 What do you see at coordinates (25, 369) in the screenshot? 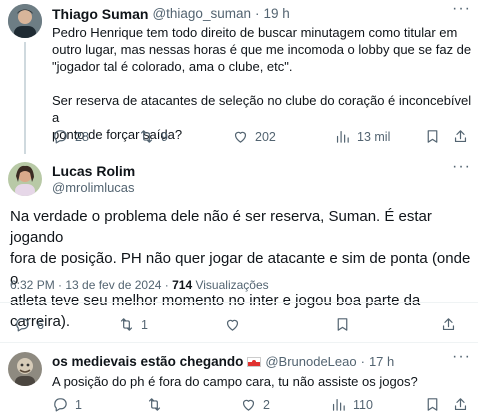
I see `avatar-bruno` at bounding box center [25, 369].